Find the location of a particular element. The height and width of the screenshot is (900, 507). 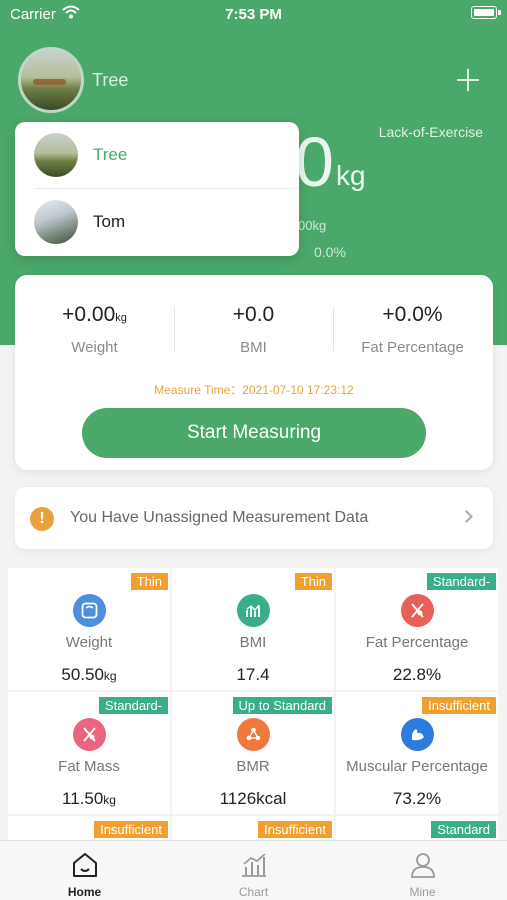

metric-card-bmr: Up to Standard BMR 1126kcal is located at coordinates (253, 753).